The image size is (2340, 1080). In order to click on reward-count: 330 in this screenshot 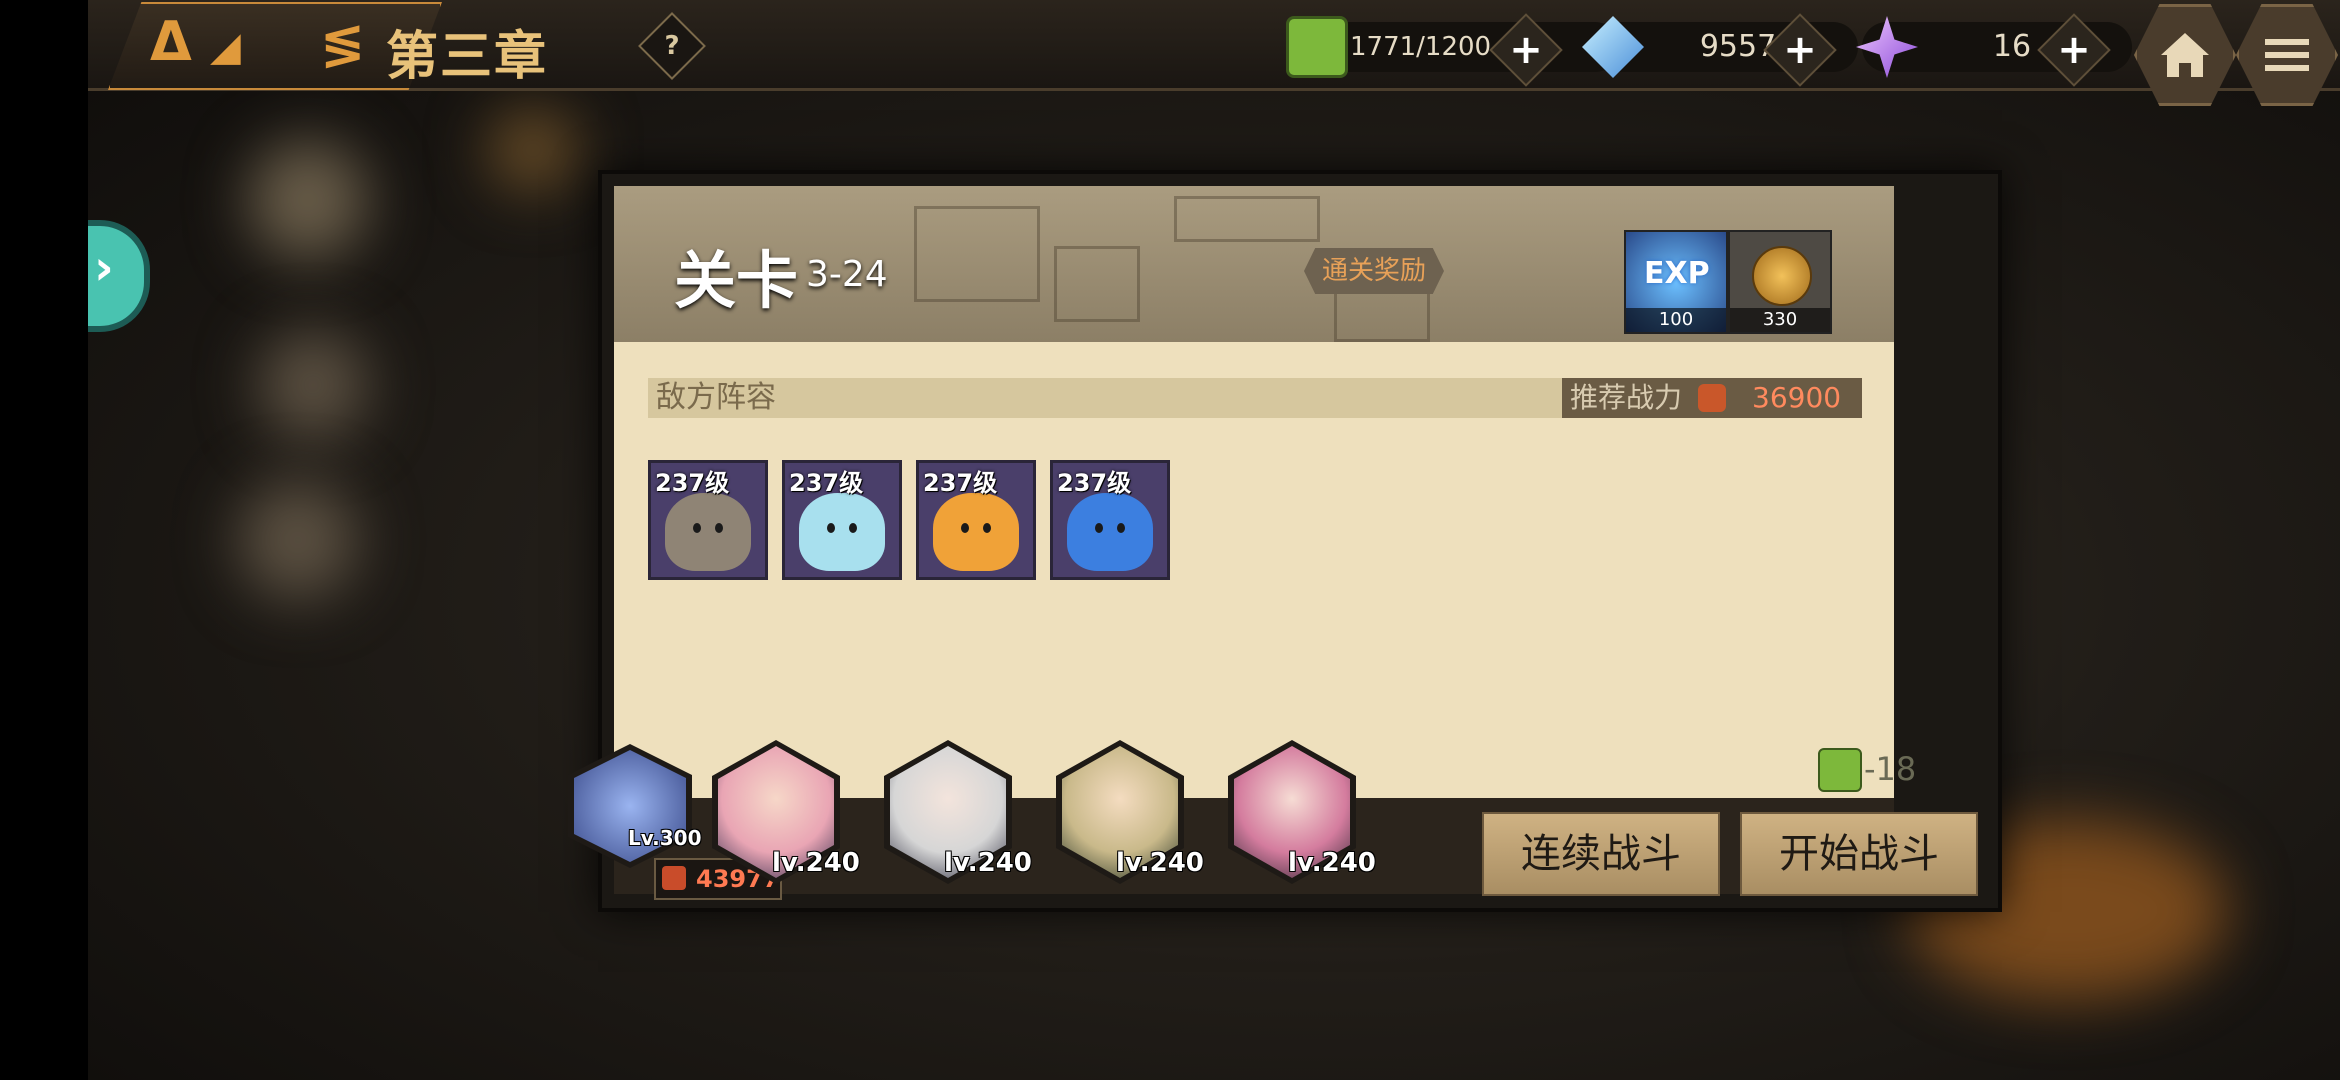, I will do `click(1780, 320)`.